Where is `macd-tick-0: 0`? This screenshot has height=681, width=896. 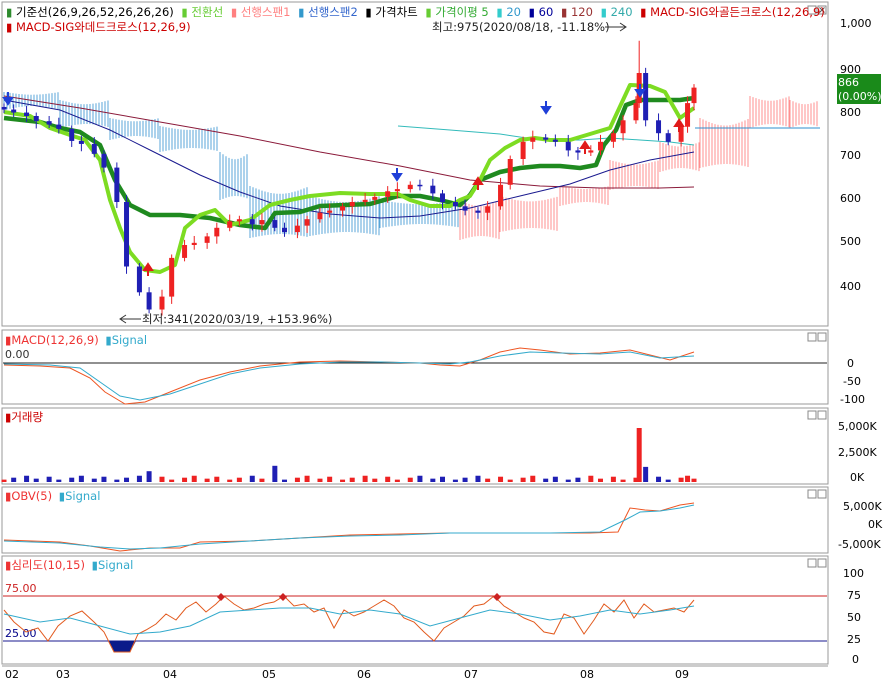 macd-tick-0: 0 is located at coordinates (850, 363).